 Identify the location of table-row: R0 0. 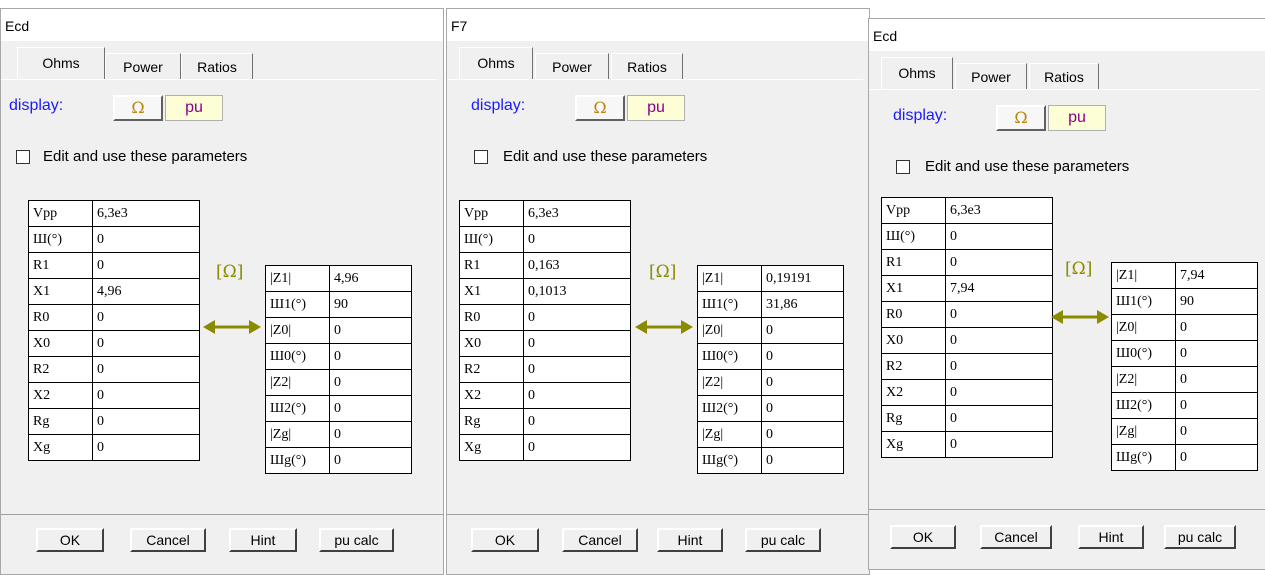
(114, 317).